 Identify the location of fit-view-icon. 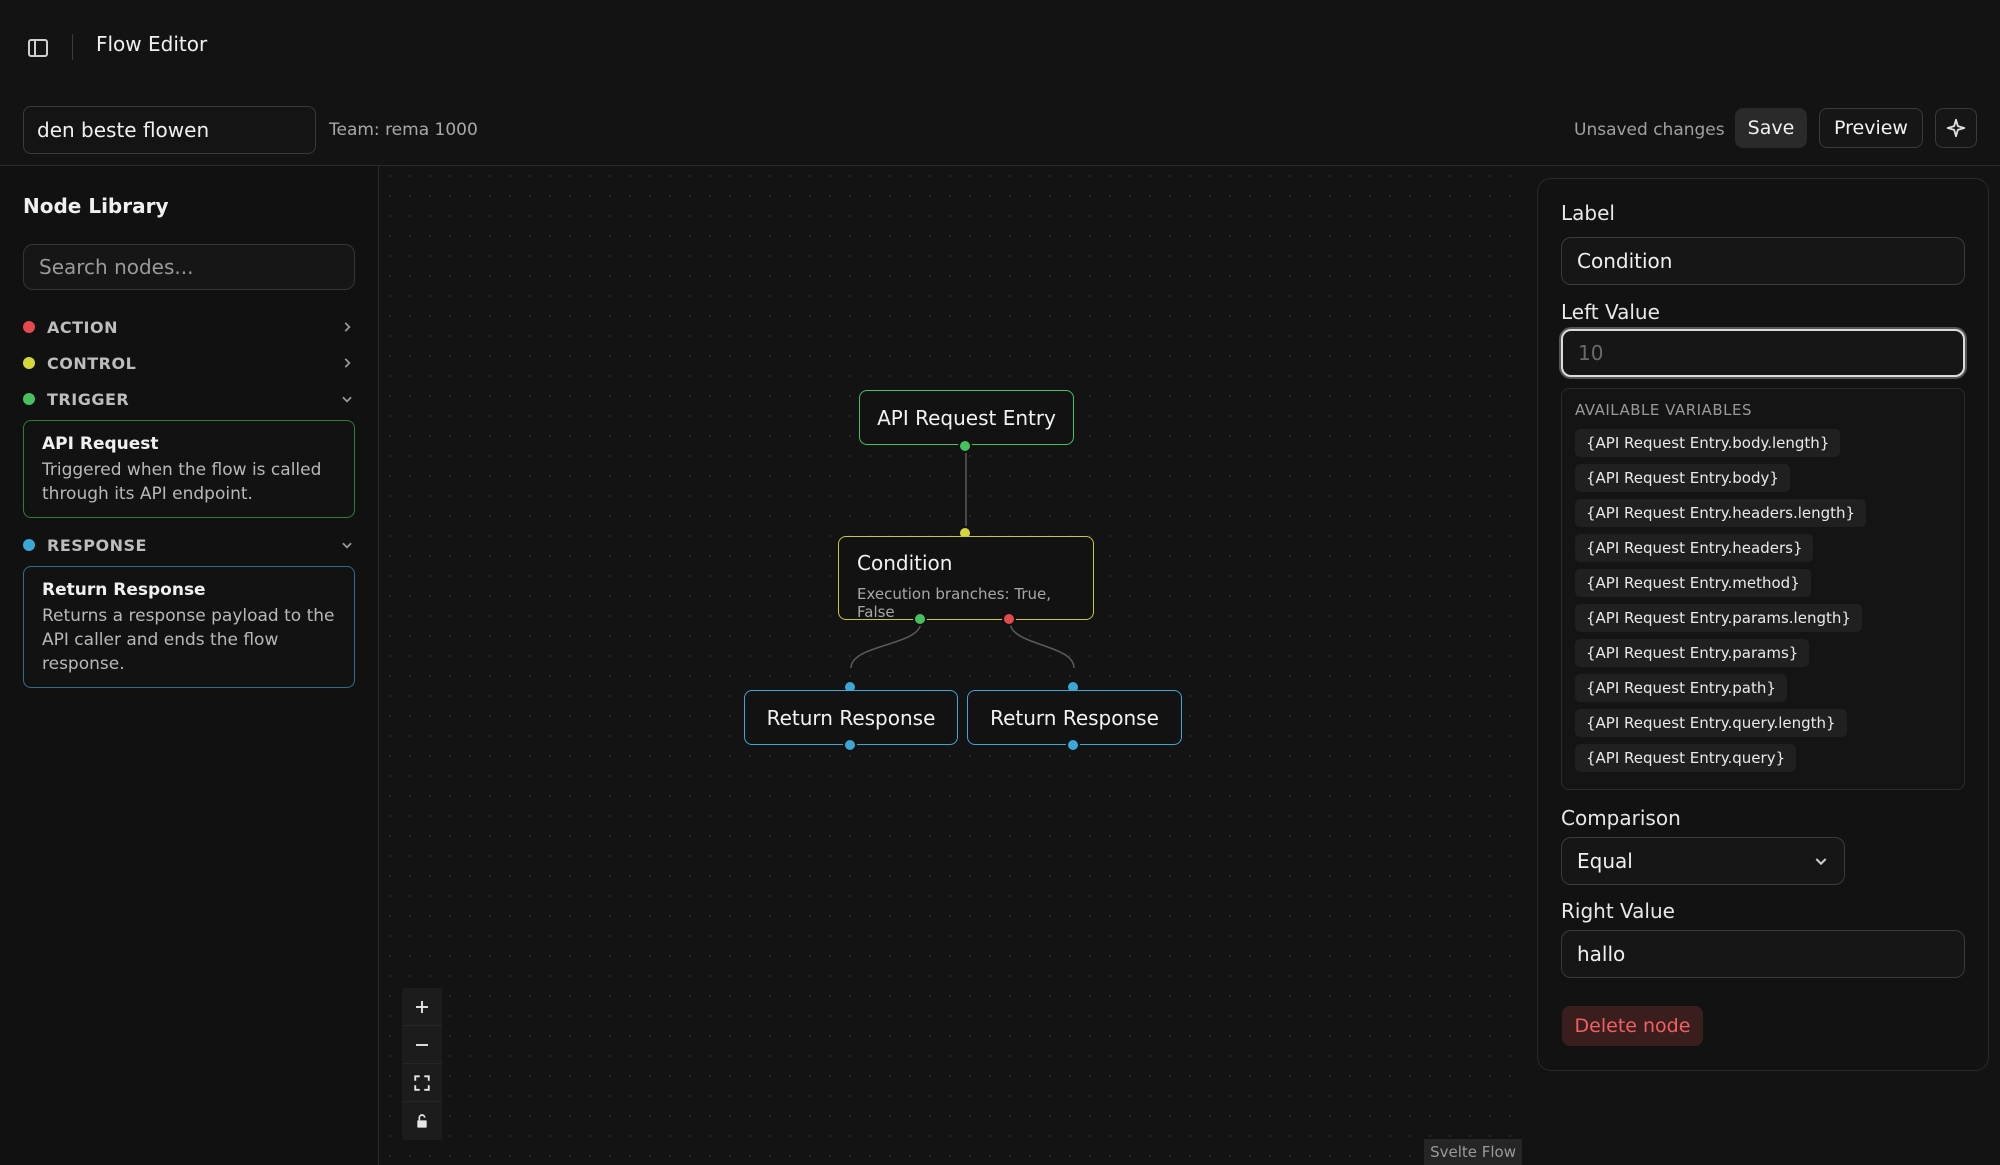
(422, 1082).